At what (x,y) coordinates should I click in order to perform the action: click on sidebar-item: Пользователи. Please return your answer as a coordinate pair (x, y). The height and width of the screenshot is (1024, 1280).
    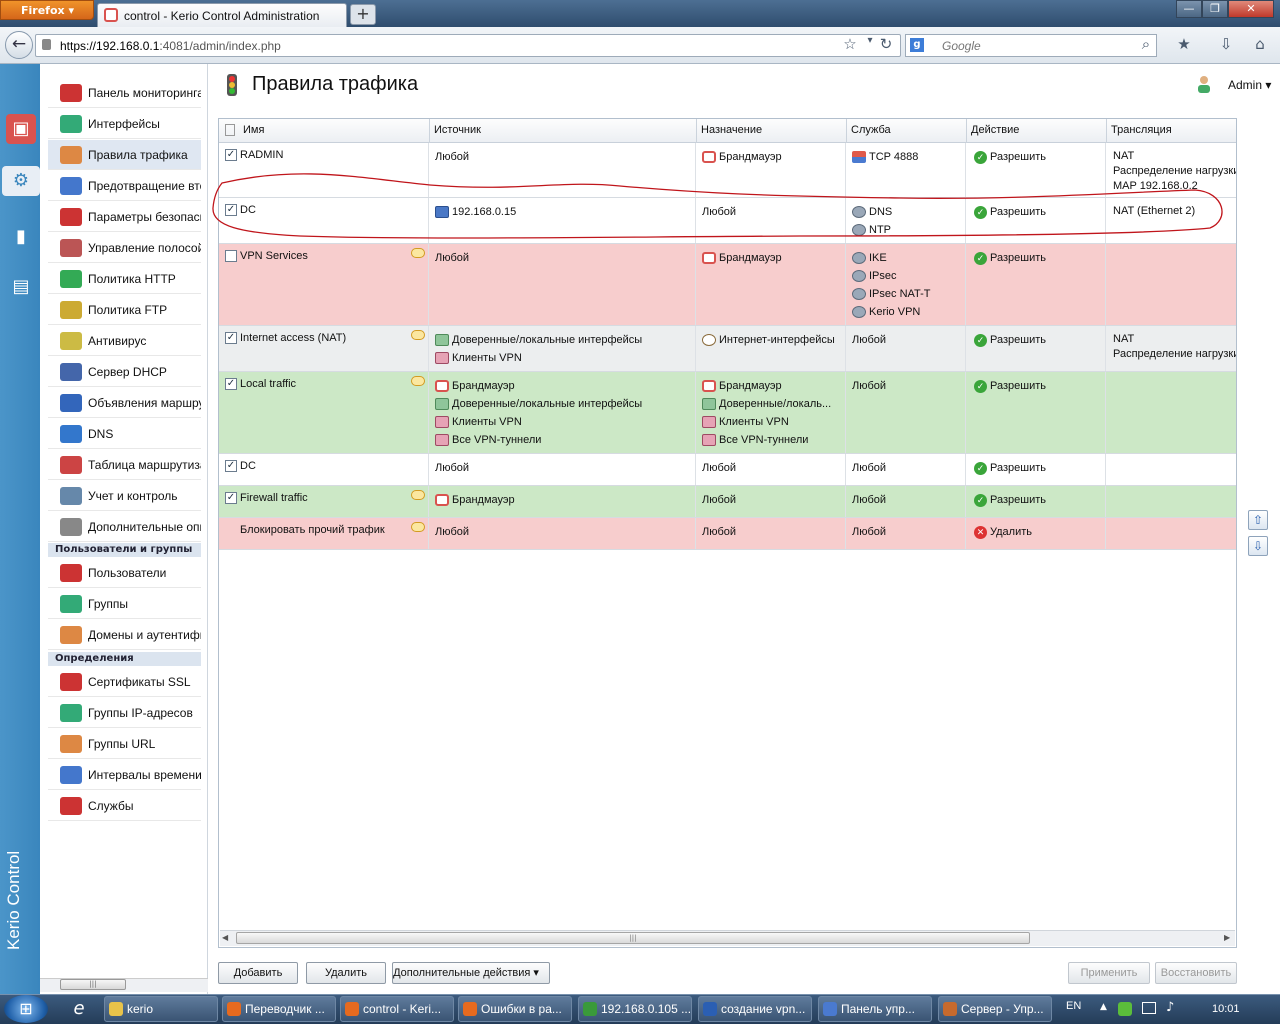
    Looking at the image, I should click on (124, 573).